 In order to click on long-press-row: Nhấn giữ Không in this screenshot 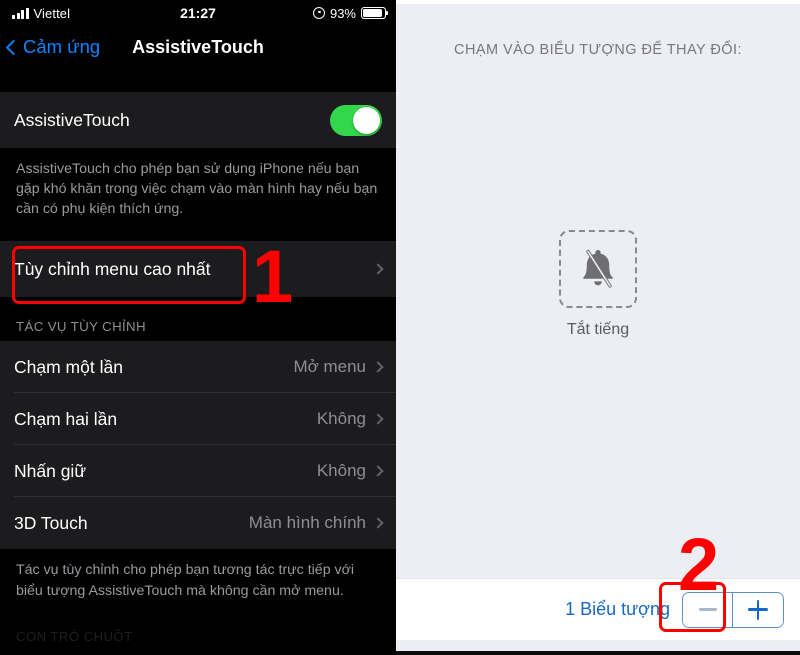, I will do `click(198, 471)`.